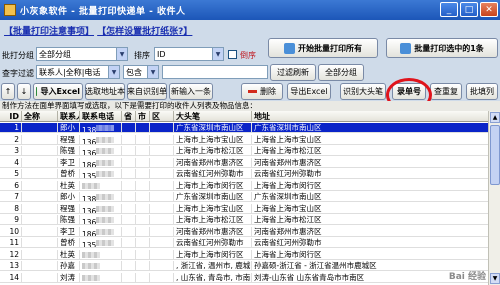 The height and width of the screenshot is (285, 500). What do you see at coordinates (191, 91) in the screenshot?
I see `new-entry-button: 新输入一条` at bounding box center [191, 91].